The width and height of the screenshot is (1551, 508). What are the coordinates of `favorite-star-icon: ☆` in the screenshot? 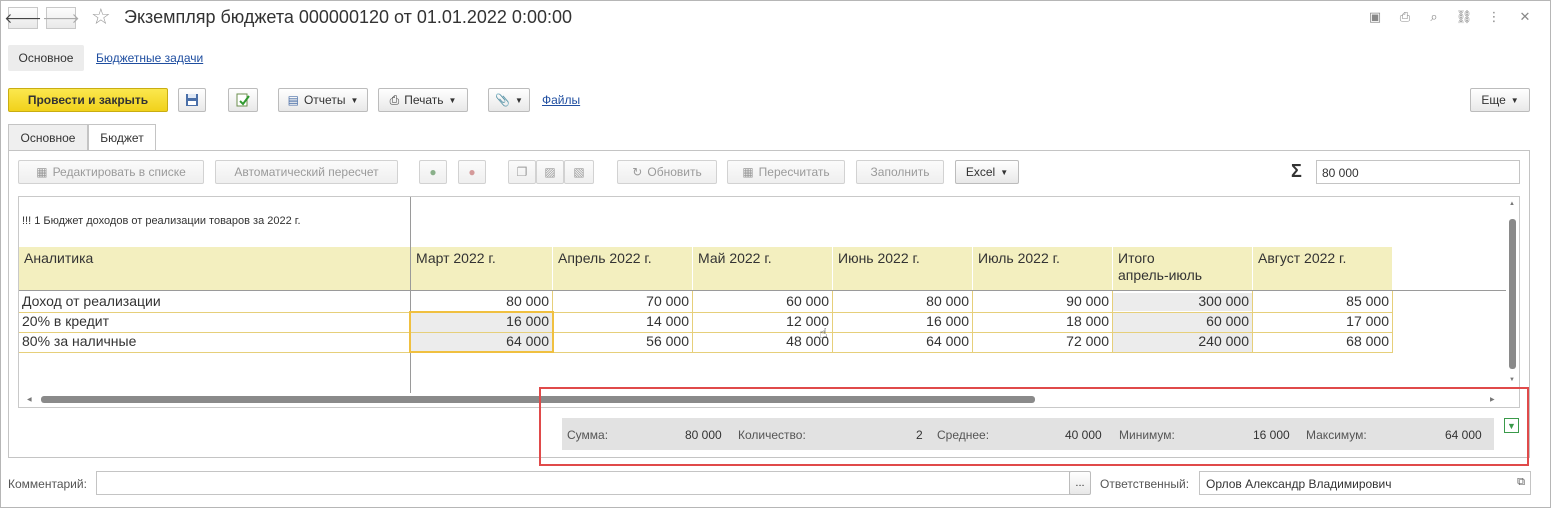 It's located at (101, 17).